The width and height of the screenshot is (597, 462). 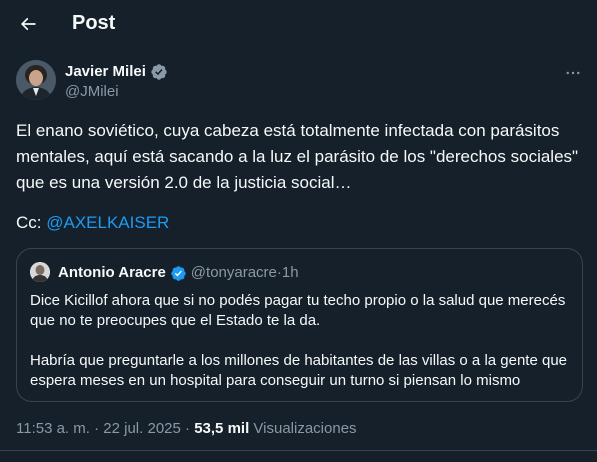 I want to click on author-name: Javier Milei, so click(x=116, y=72).